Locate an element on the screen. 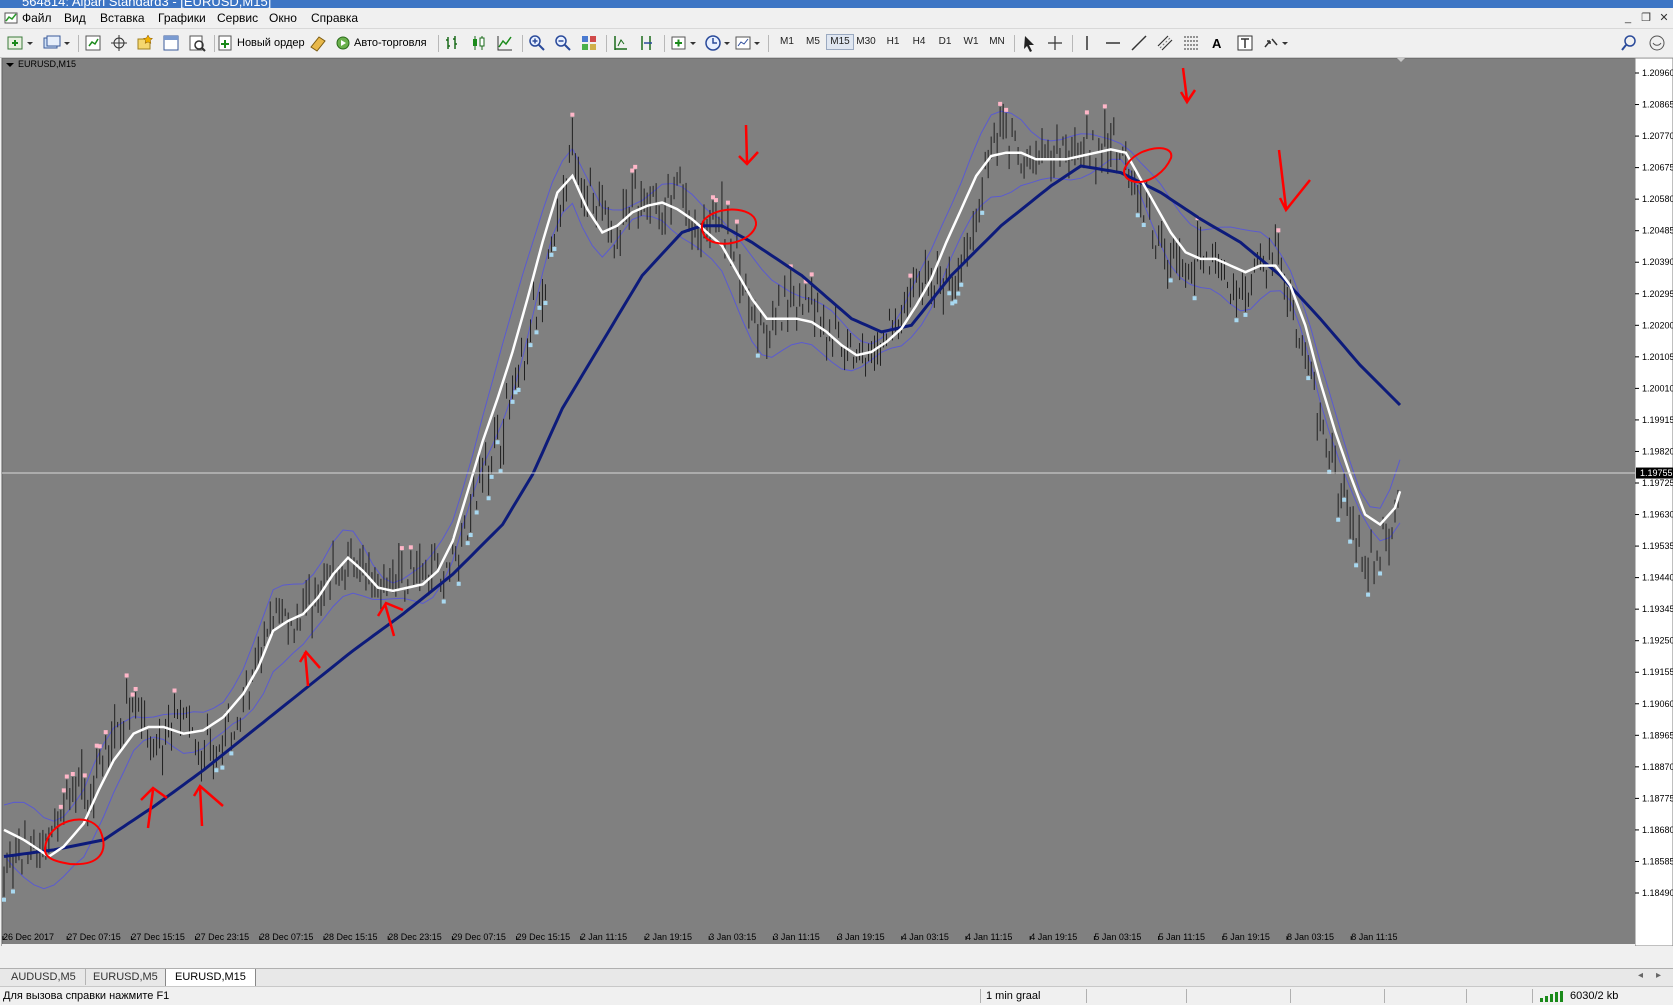  chart-shift-button is located at coordinates (621, 43).